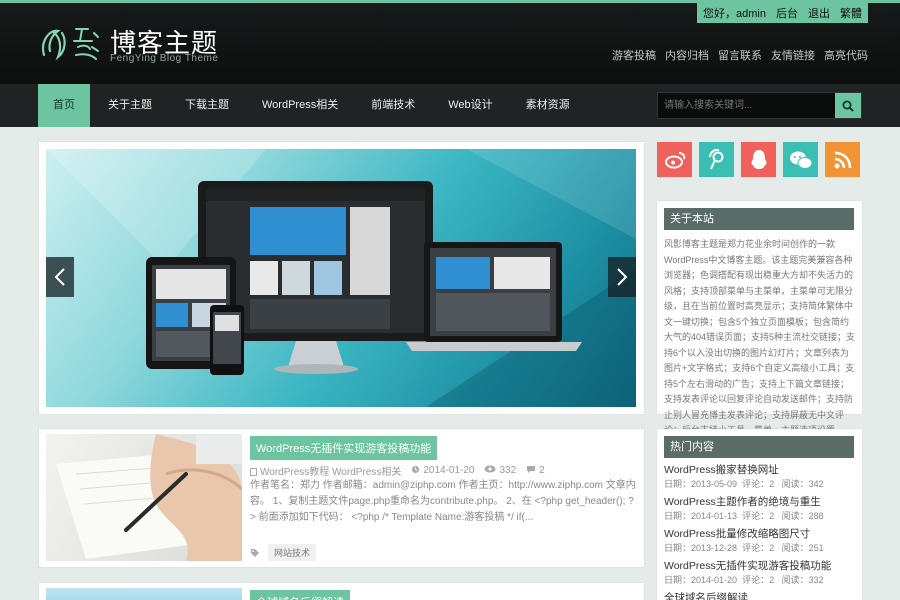 The image size is (900, 600). I want to click on rss-icon, so click(842, 159).